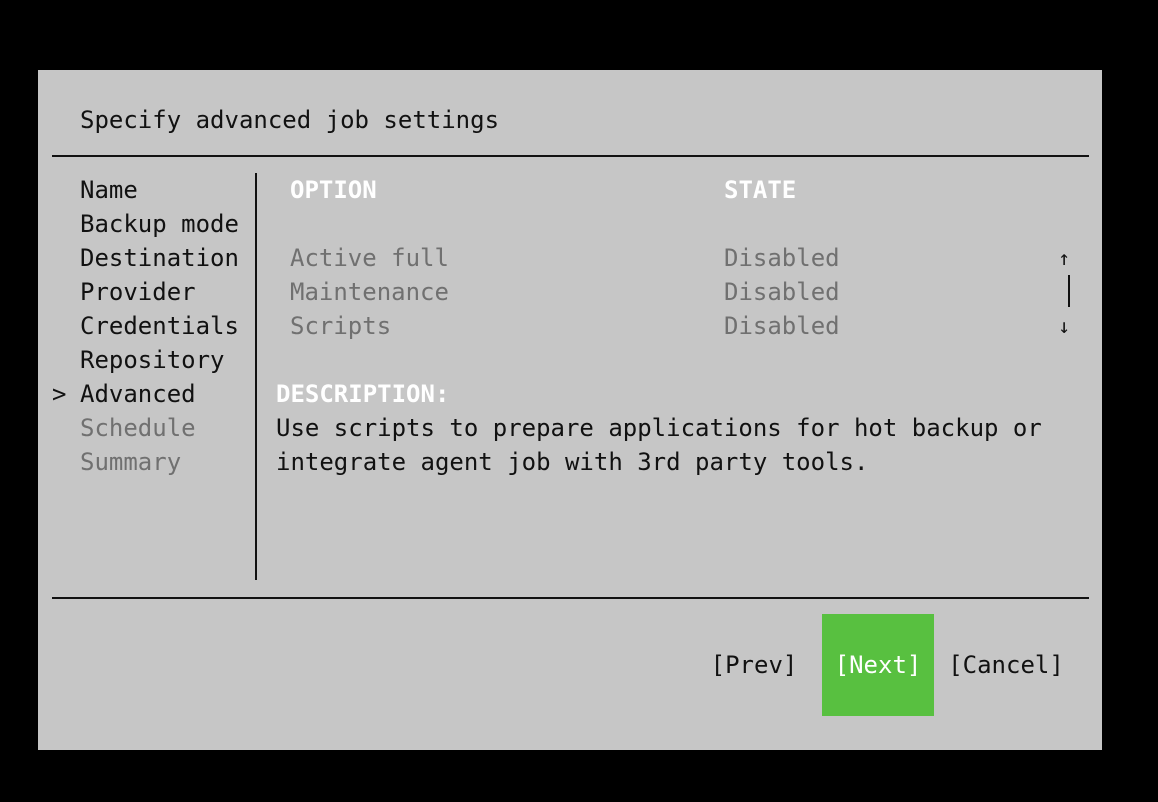 The height and width of the screenshot is (802, 1158). What do you see at coordinates (1006, 665) in the screenshot?
I see `cancel-button: [Cancel]` at bounding box center [1006, 665].